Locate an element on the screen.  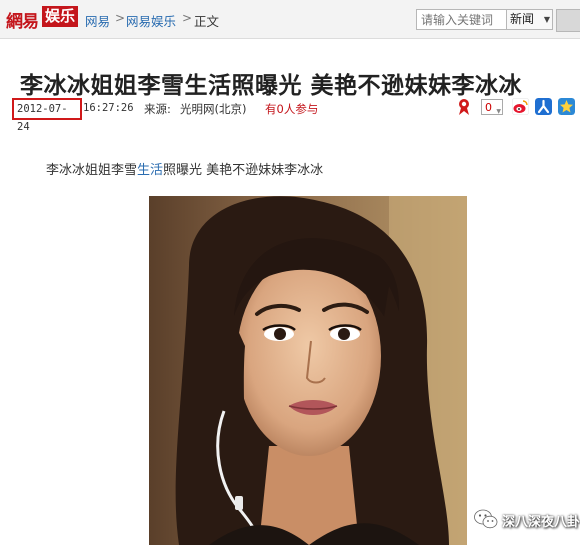
weibo-share-icon is located at coordinates (520, 106).